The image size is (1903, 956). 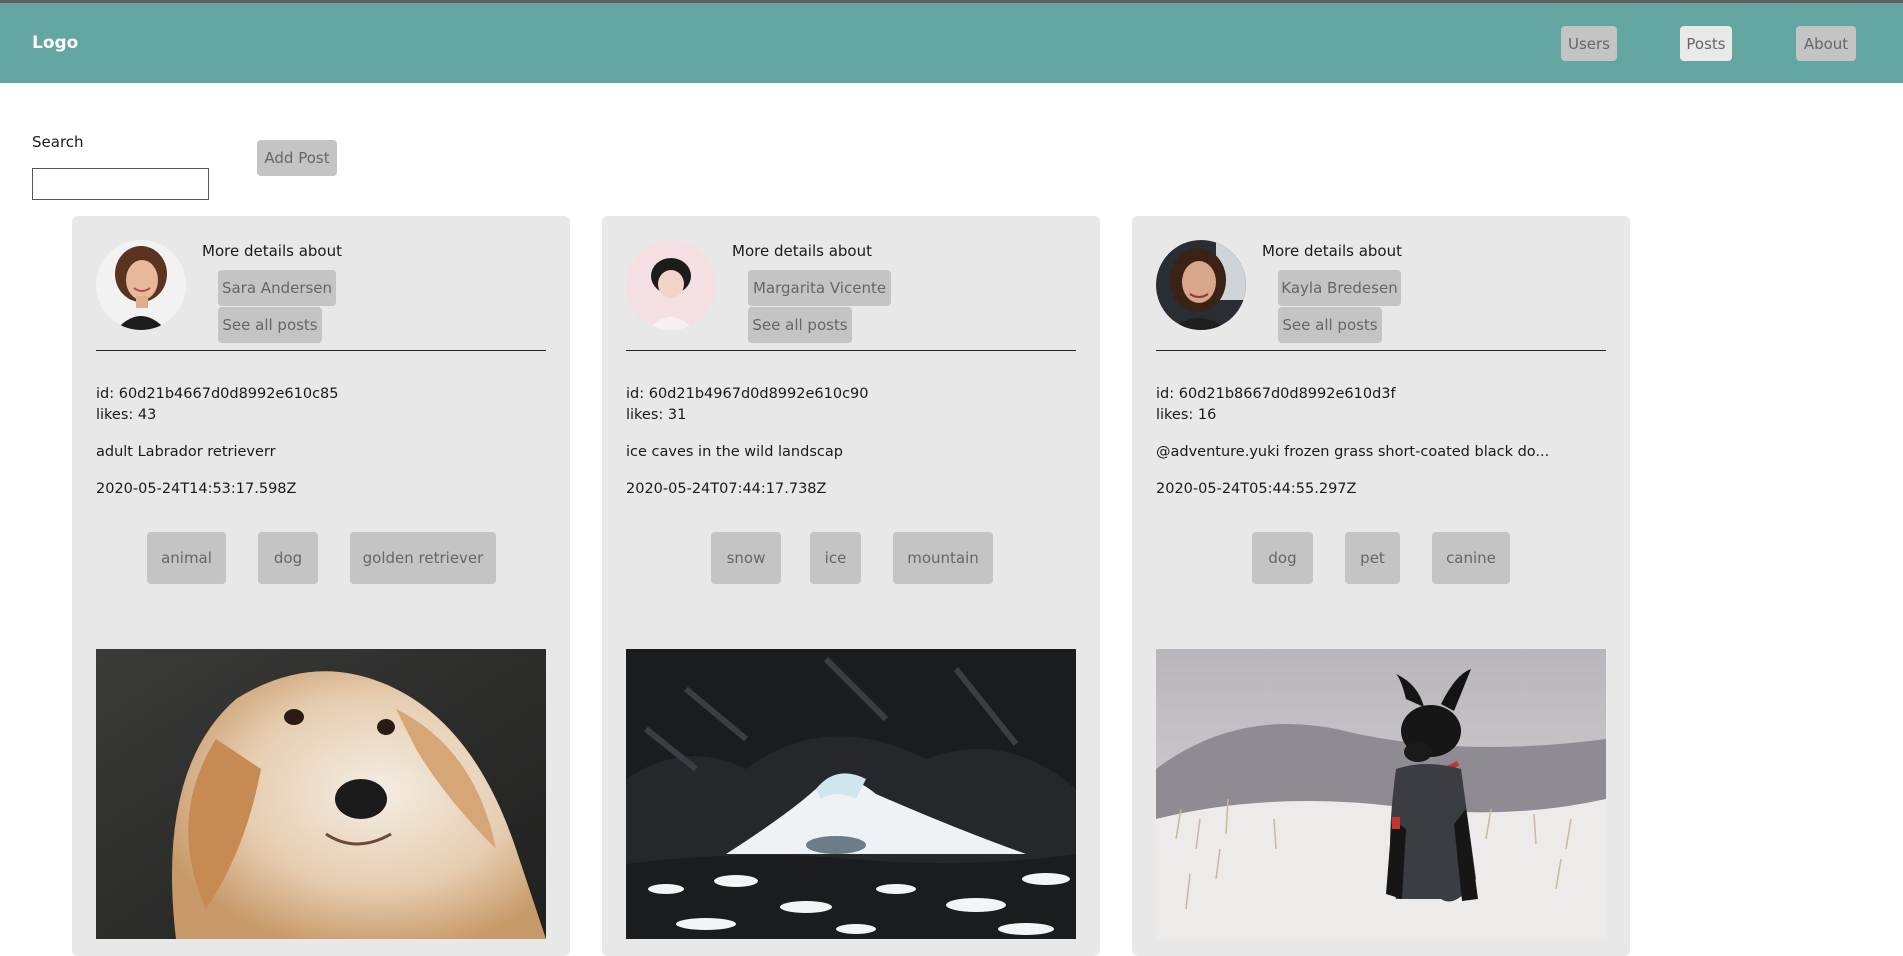 What do you see at coordinates (951, 43) in the screenshot?
I see `navbar: Logo Users Posts About` at bounding box center [951, 43].